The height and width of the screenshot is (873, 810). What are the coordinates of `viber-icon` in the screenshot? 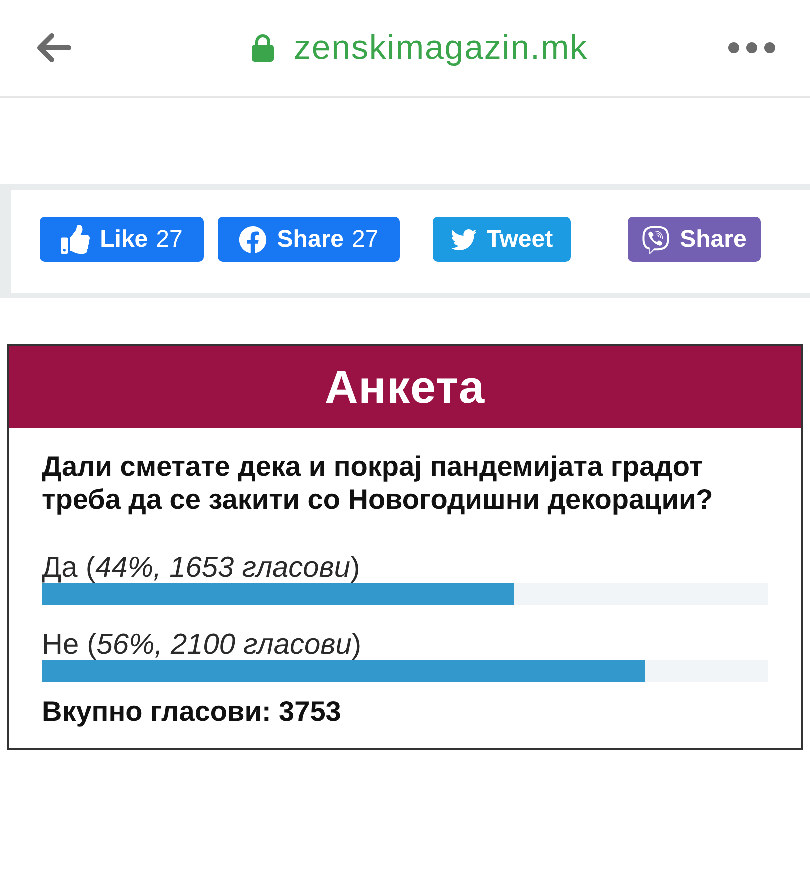 It's located at (656, 240).